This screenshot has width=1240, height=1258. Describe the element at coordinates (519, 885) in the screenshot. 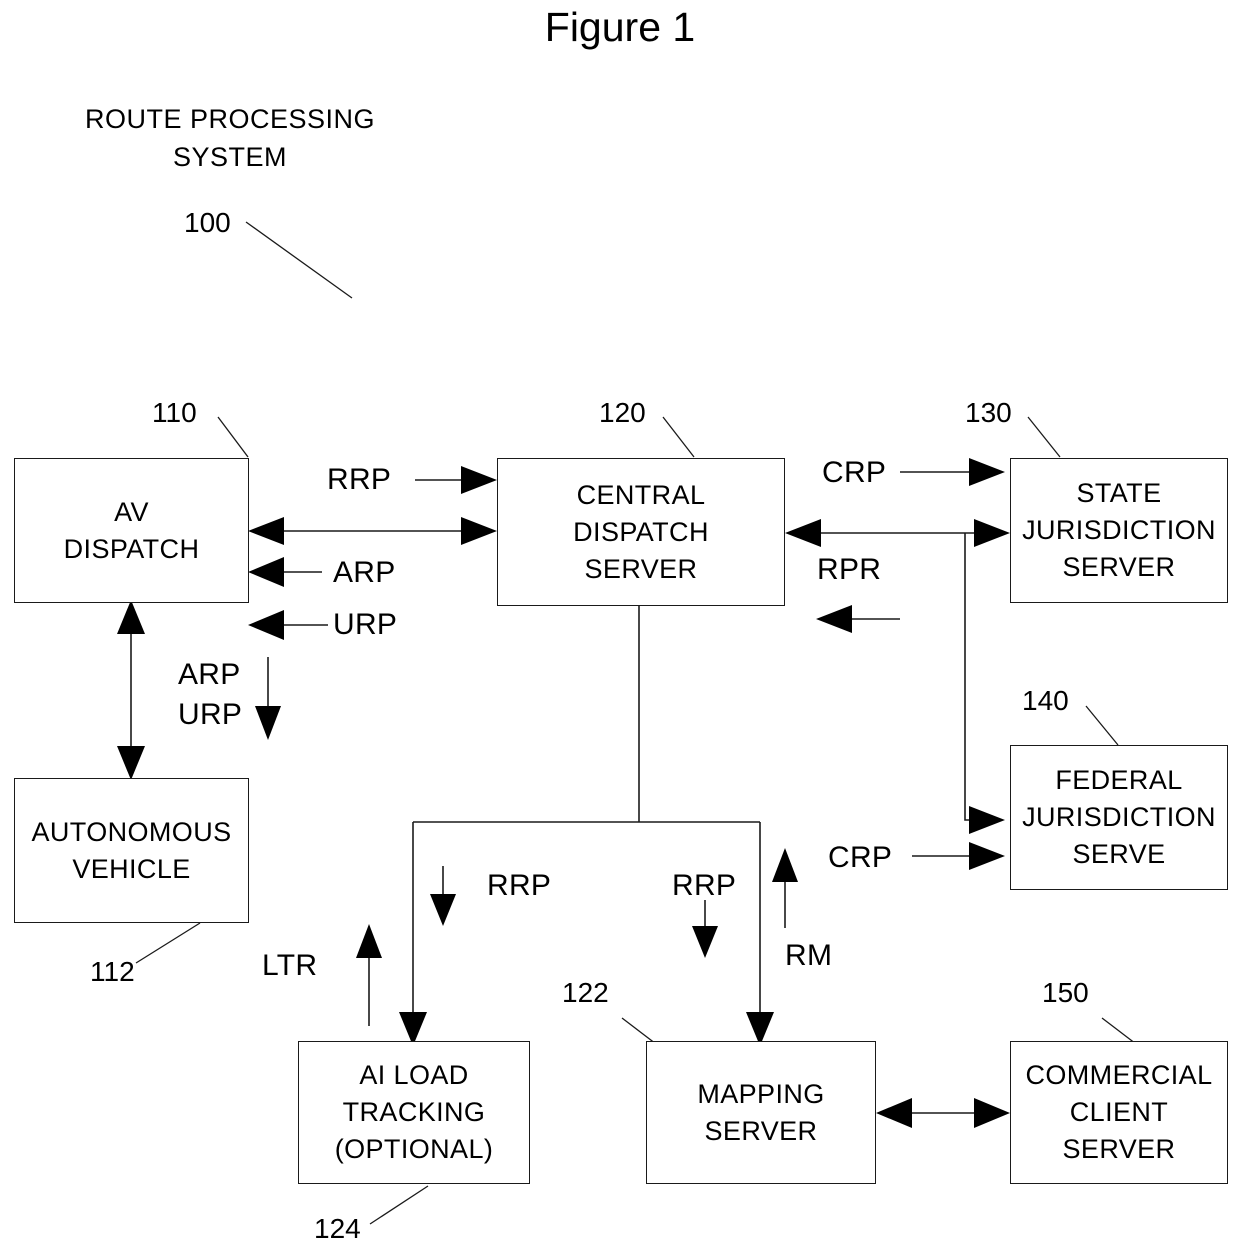

I see `signal-label-rrp-cds-to-aiload: RRP` at that location.